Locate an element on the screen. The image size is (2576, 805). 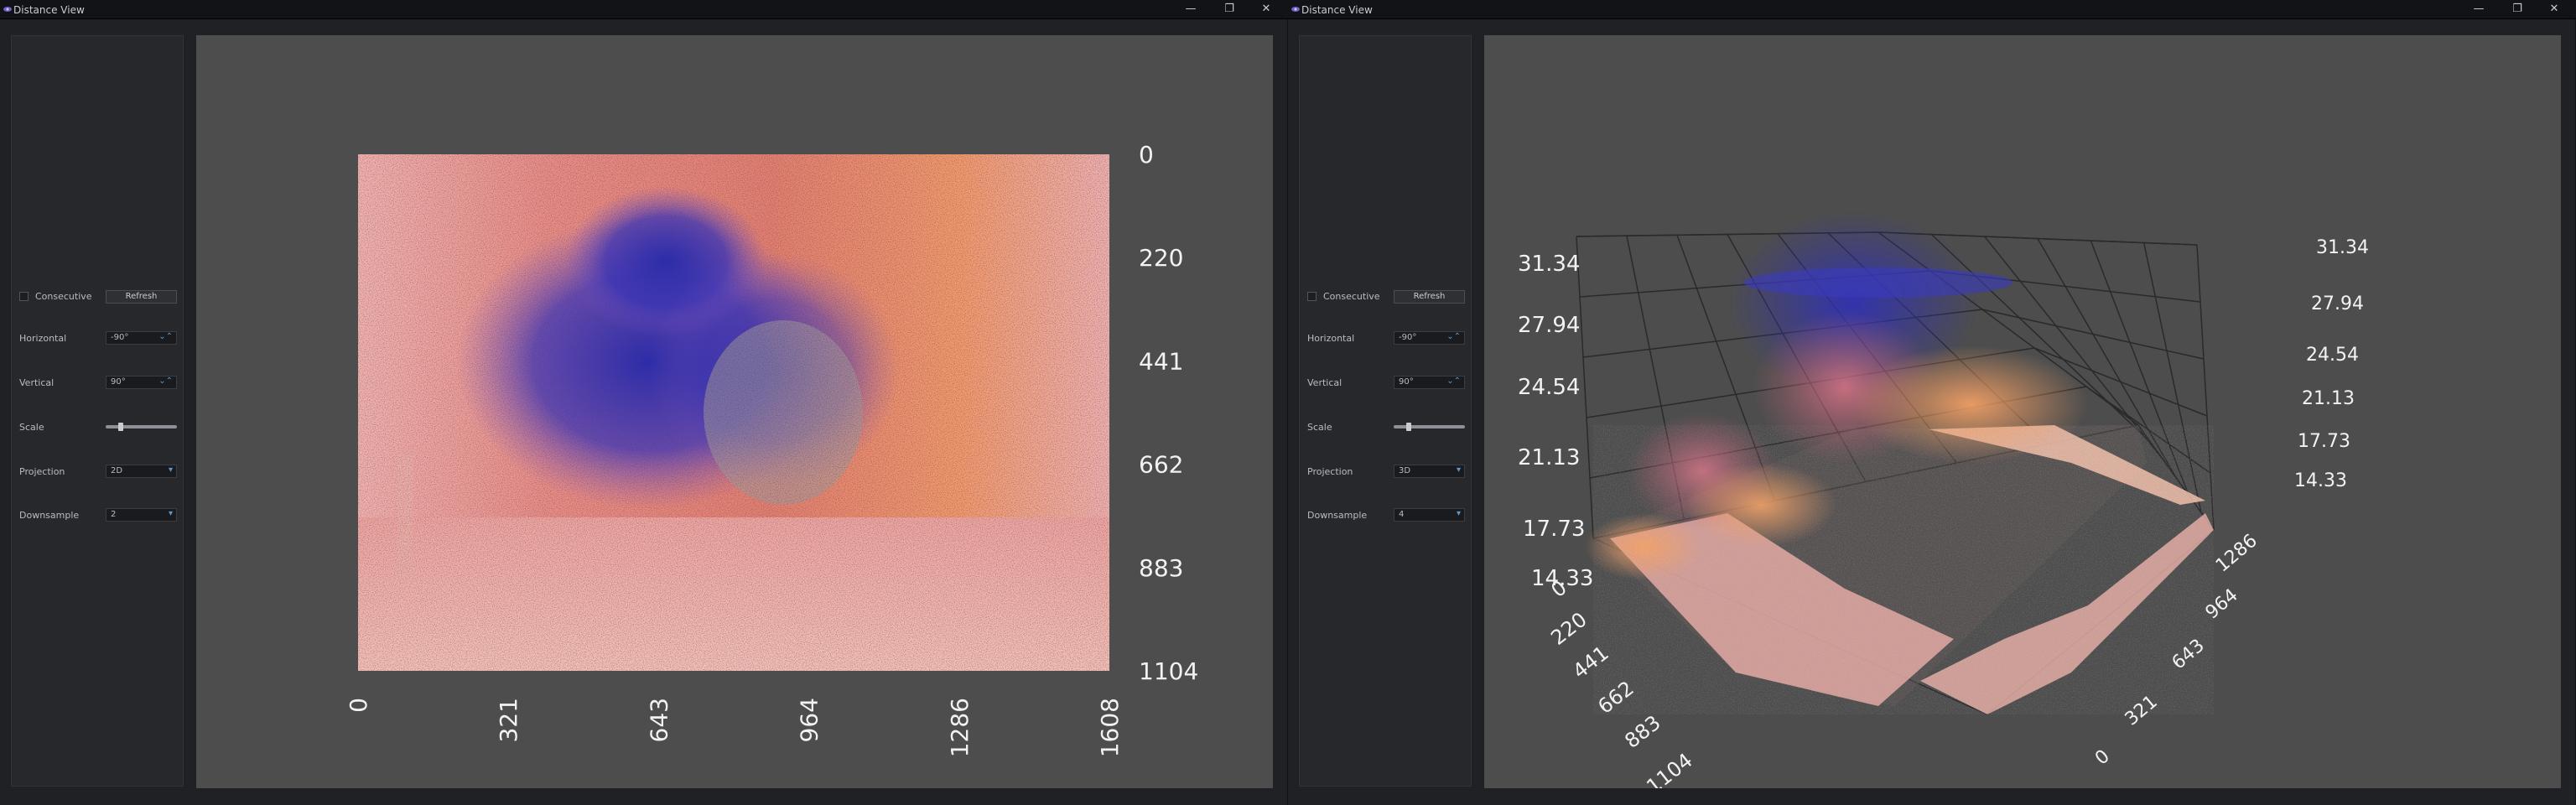
downsample-value: 2 is located at coordinates (114, 514).